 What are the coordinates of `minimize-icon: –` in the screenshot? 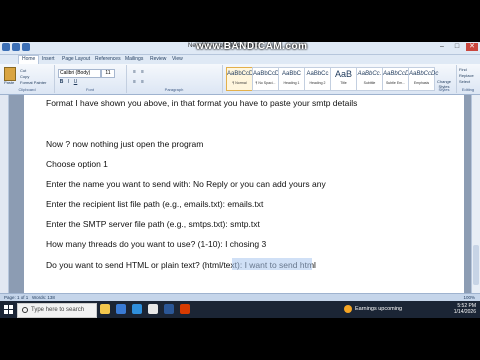 It's located at (442, 47).